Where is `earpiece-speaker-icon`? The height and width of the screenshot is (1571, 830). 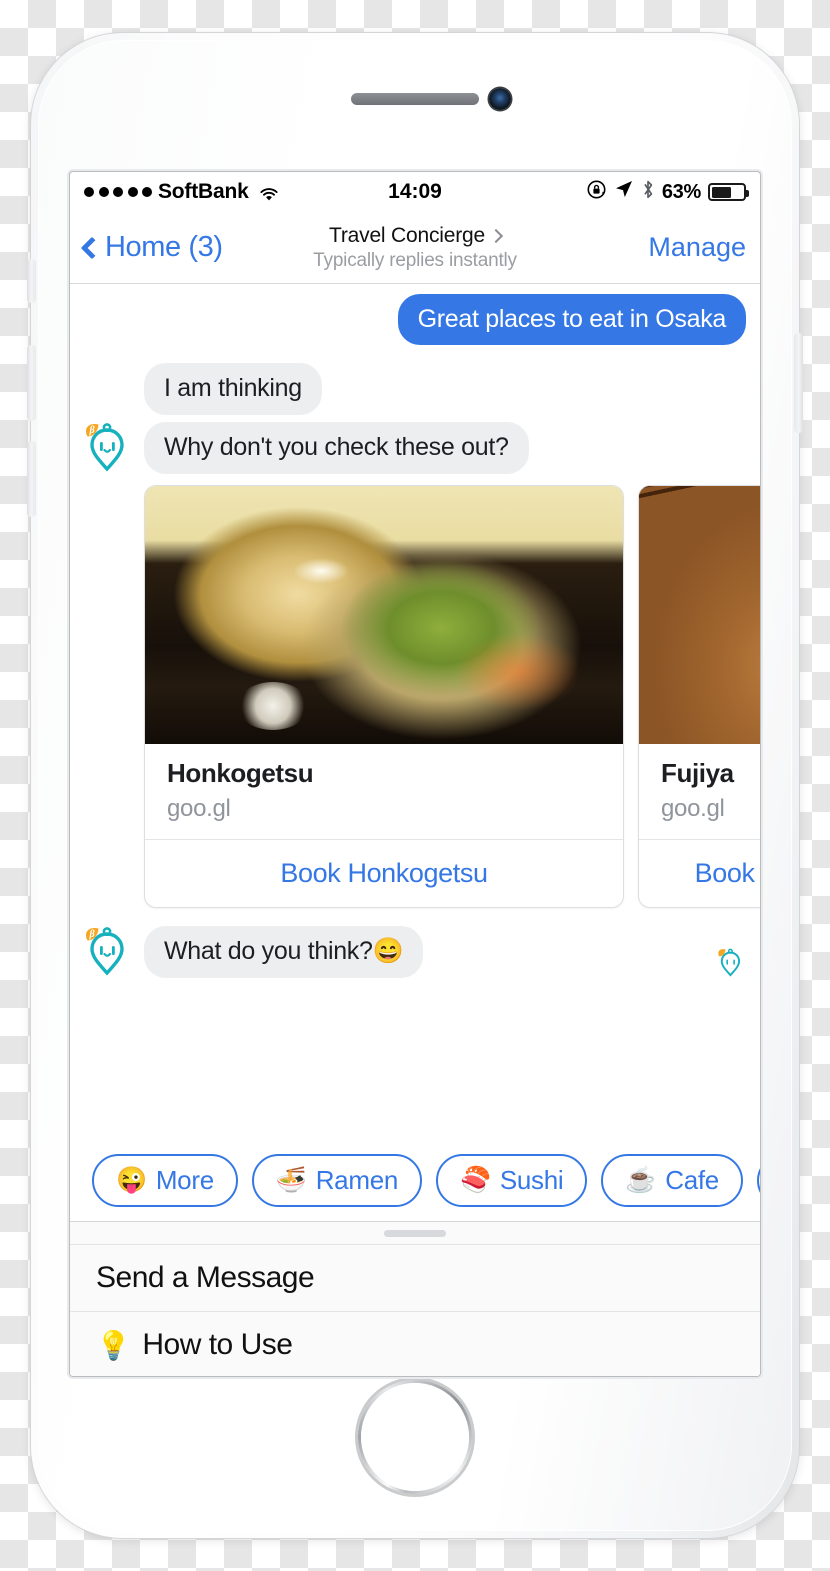 earpiece-speaker-icon is located at coordinates (415, 99).